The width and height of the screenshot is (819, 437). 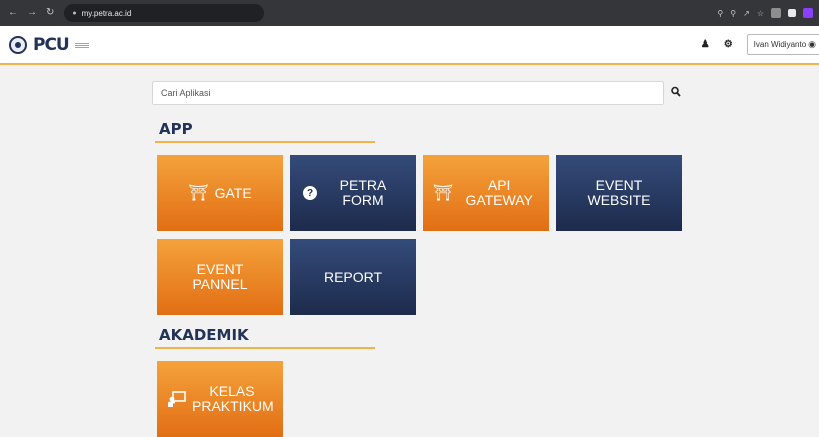 What do you see at coordinates (233, 398) in the screenshot?
I see `tile-label: KELAS PRAKTIKUM` at bounding box center [233, 398].